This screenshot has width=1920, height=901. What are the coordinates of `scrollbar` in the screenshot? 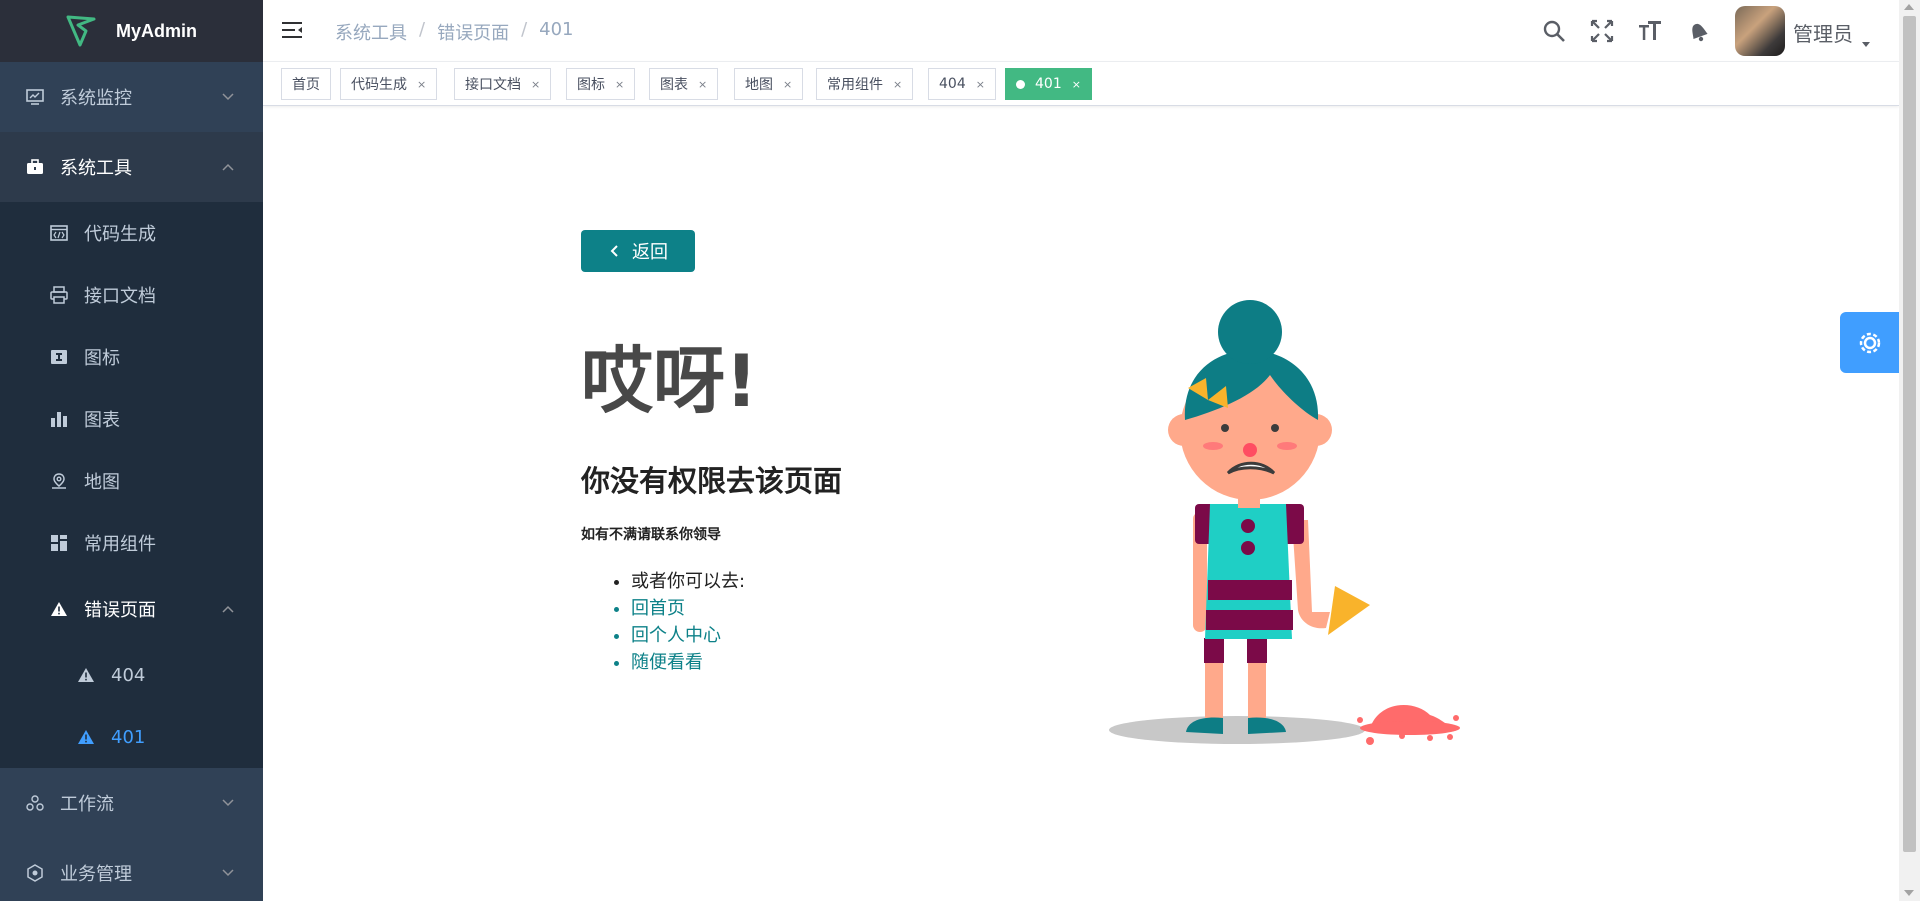 It's located at (1909, 450).